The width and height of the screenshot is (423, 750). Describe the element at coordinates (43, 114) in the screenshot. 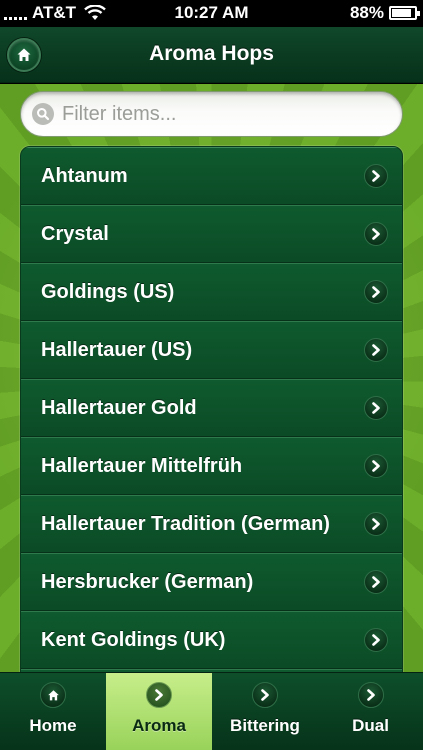

I see `search-icon` at that location.